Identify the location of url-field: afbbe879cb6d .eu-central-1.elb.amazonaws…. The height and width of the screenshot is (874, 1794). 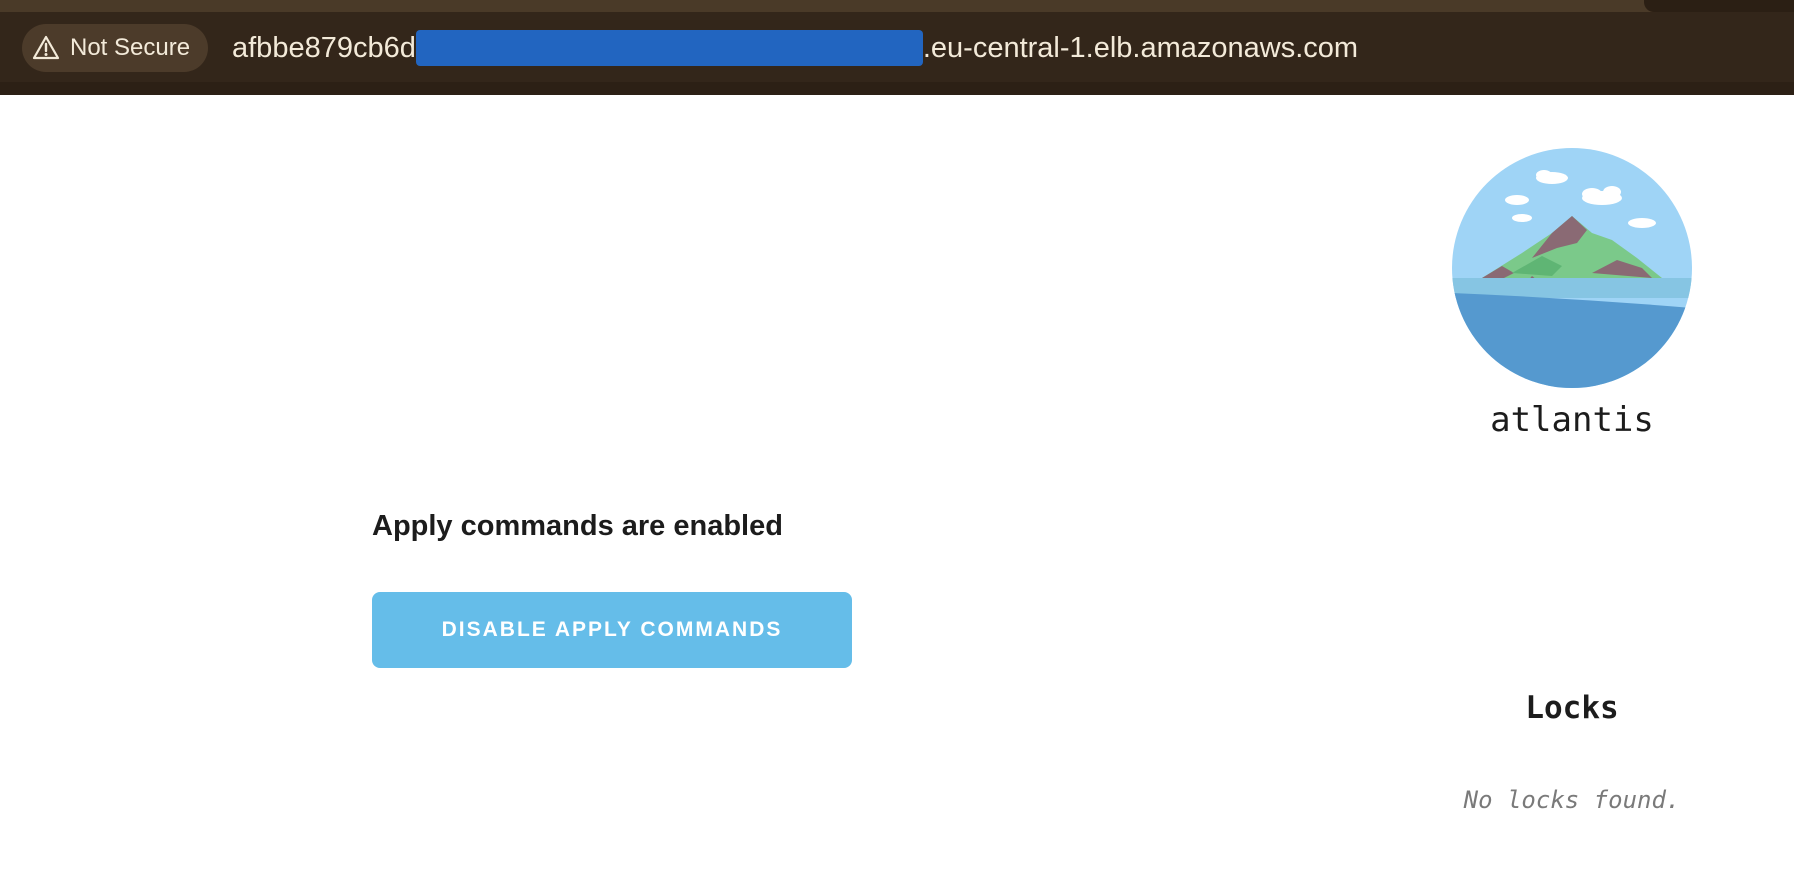
(795, 48).